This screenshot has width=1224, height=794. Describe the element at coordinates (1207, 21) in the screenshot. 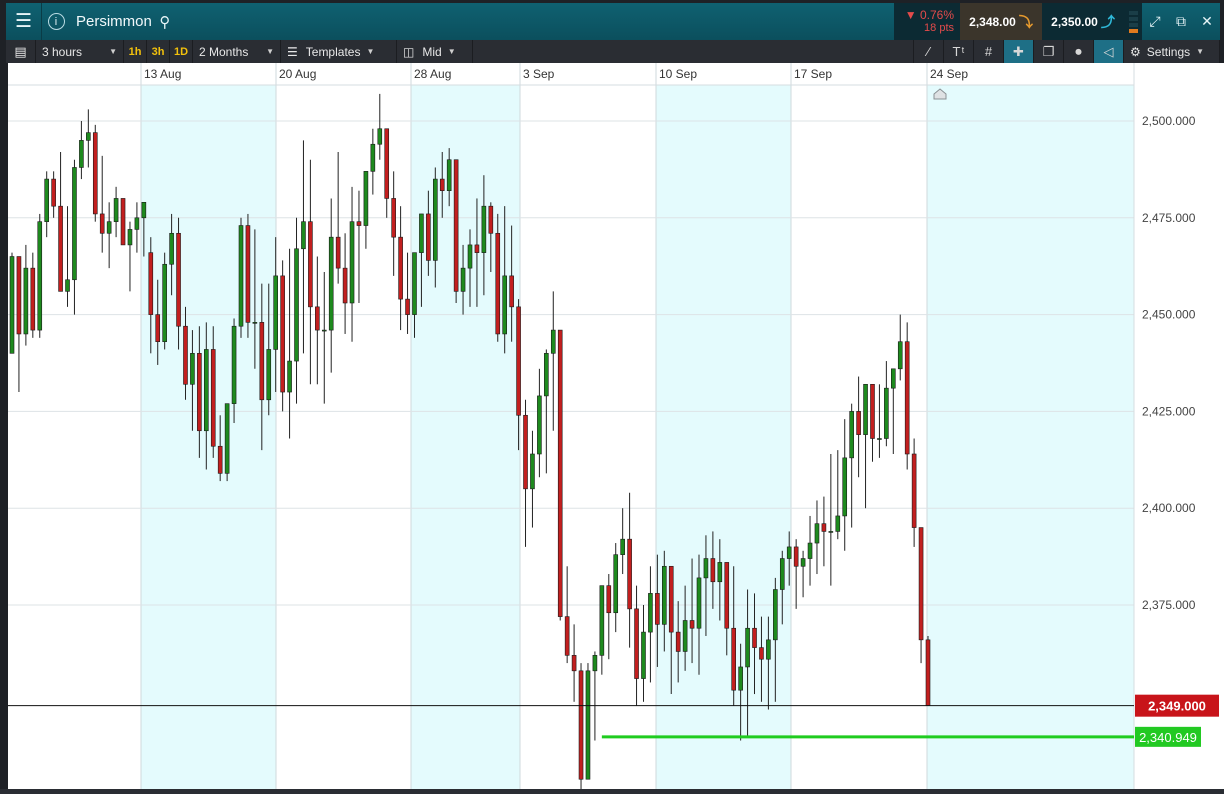

I see `close-icon: ✕` at that location.